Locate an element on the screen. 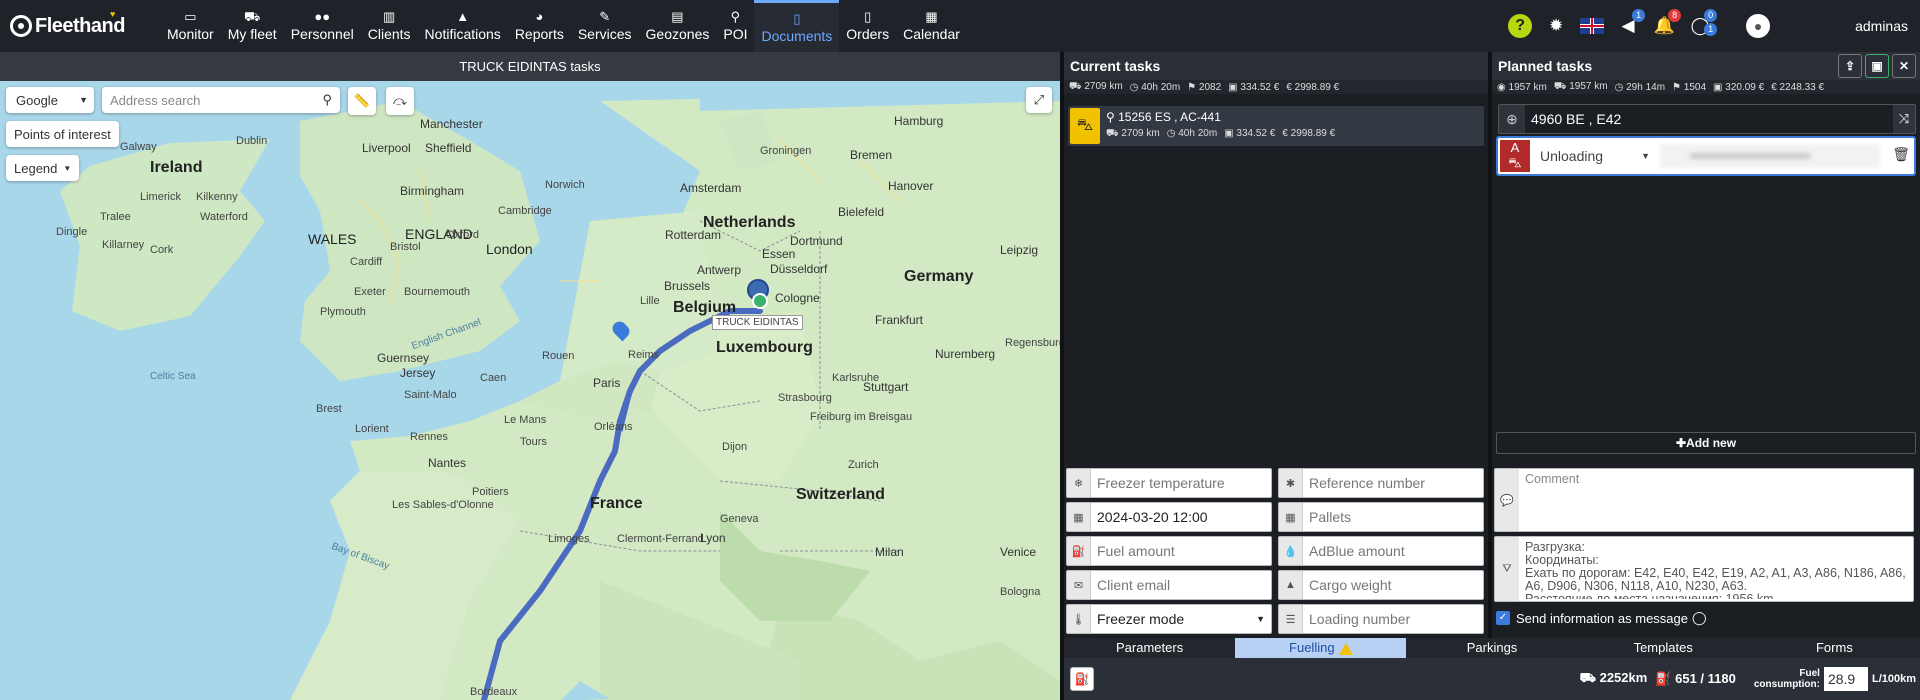 This screenshot has height=700, width=1920. tab-forms: Forms is located at coordinates (1834, 648).